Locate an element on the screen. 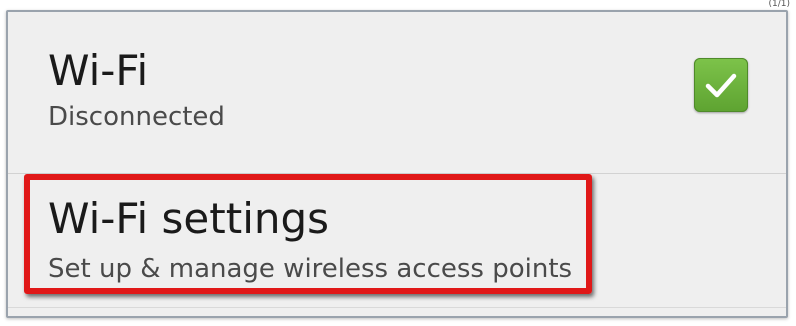 The height and width of the screenshot is (326, 796). wifi-checkbox is located at coordinates (721, 85).